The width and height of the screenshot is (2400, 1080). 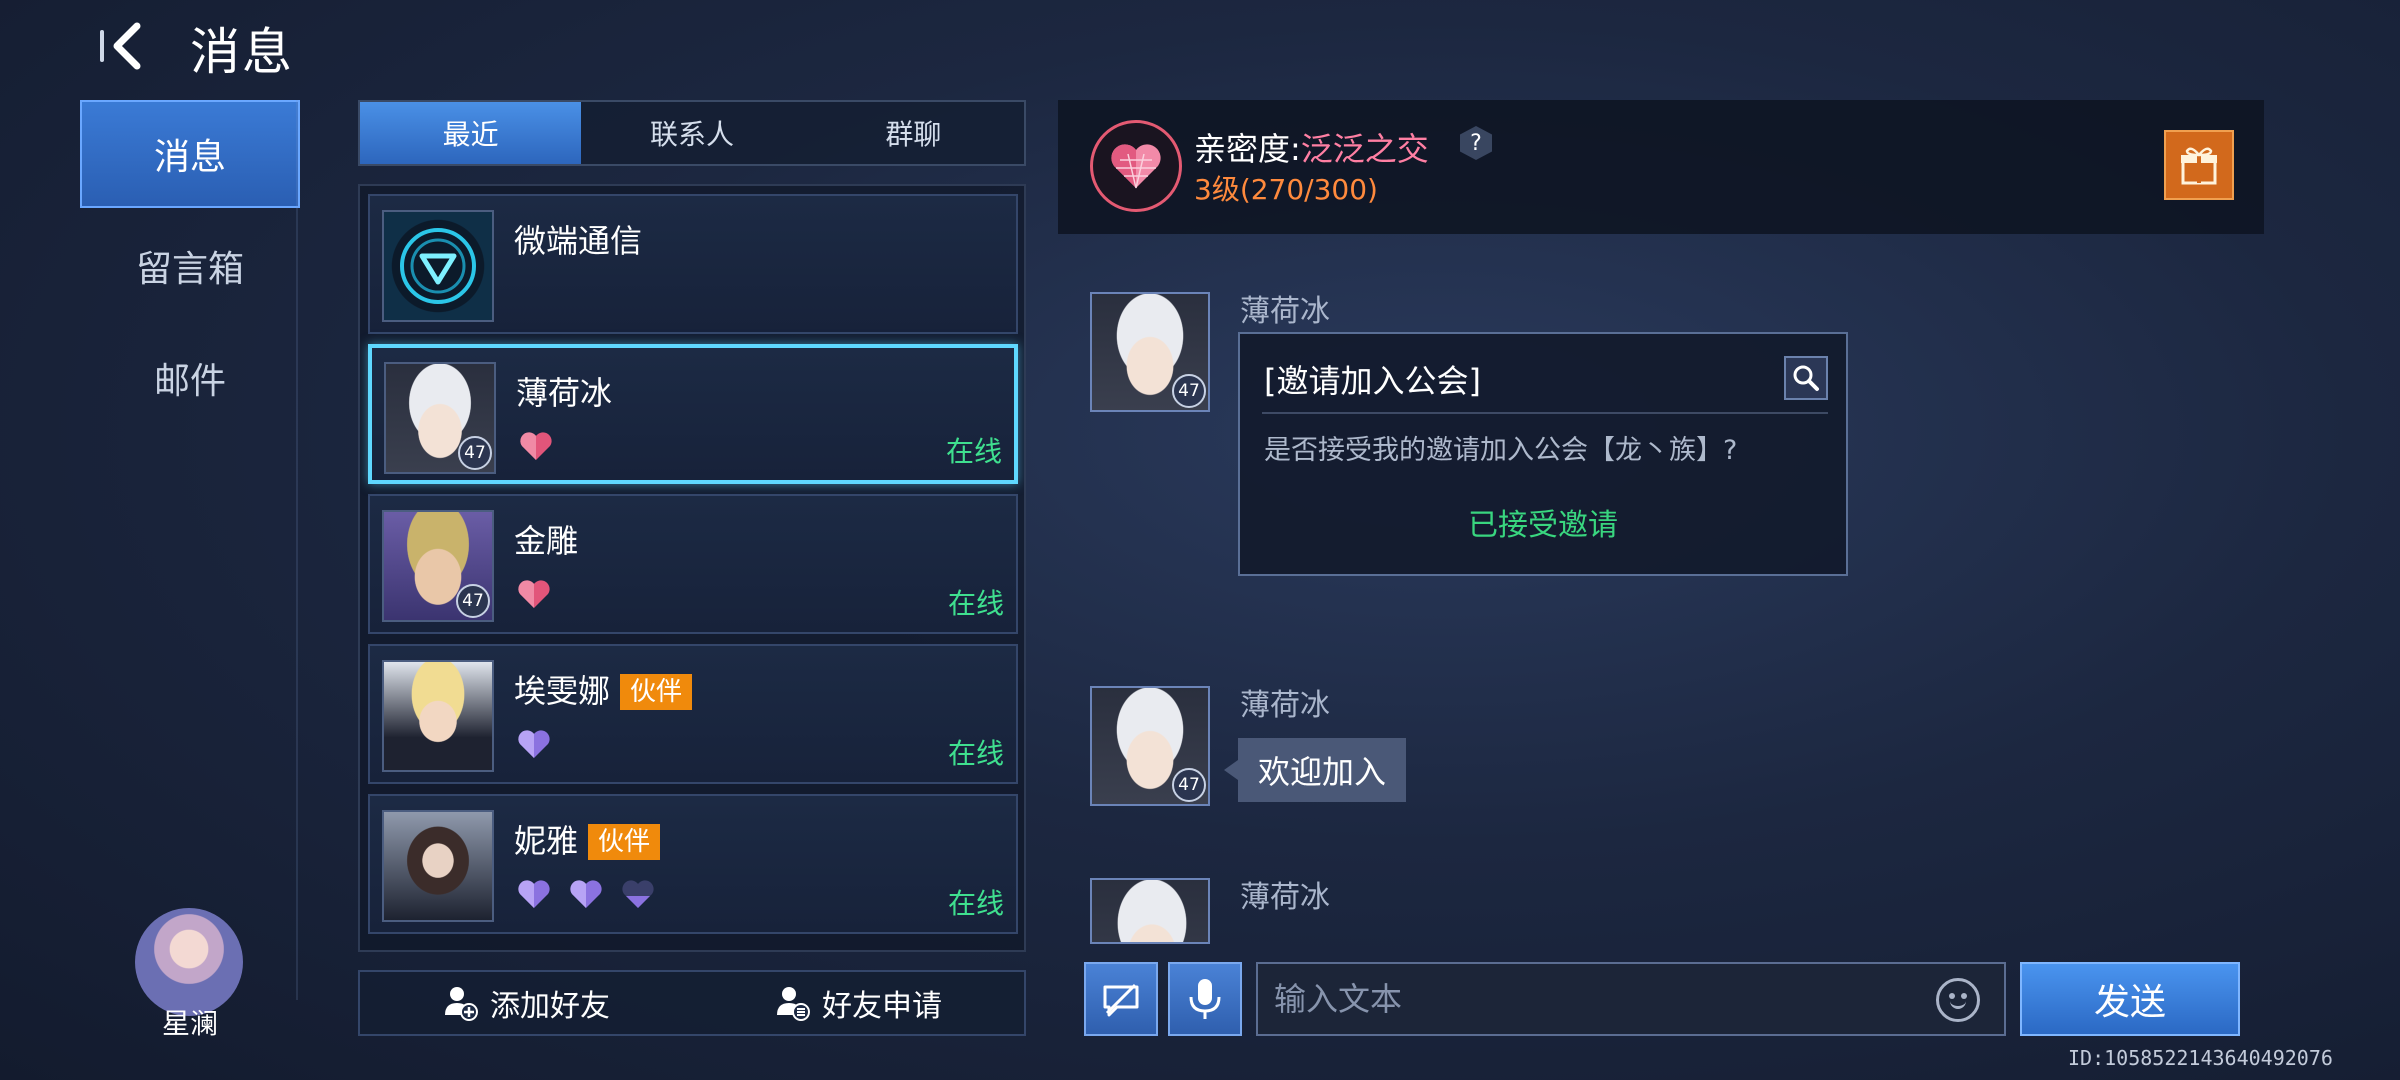 What do you see at coordinates (550, 1006) in the screenshot?
I see `add-friend-label: 添加好友` at bounding box center [550, 1006].